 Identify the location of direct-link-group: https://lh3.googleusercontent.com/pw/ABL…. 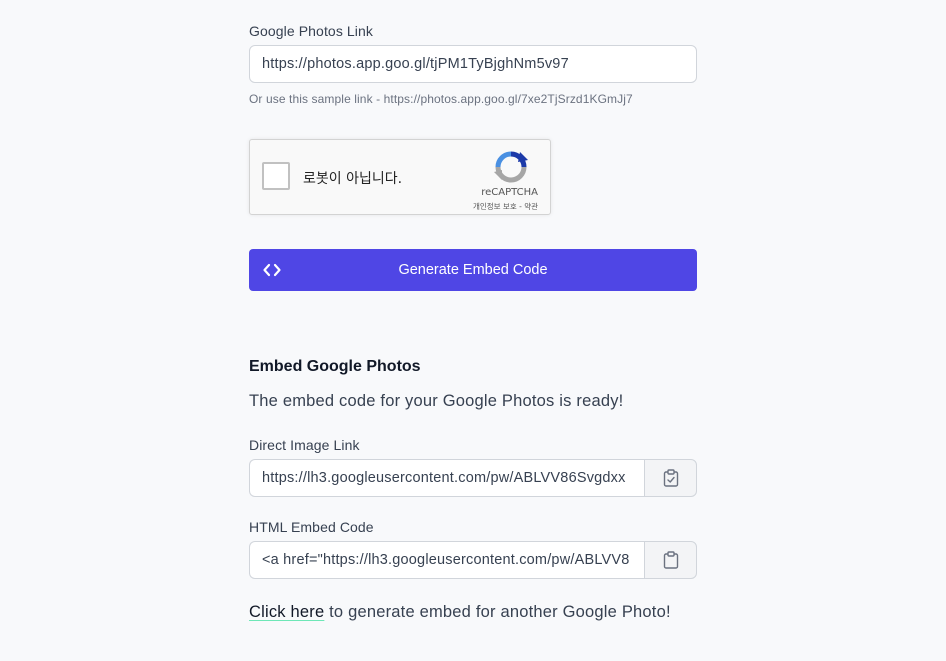
(473, 478).